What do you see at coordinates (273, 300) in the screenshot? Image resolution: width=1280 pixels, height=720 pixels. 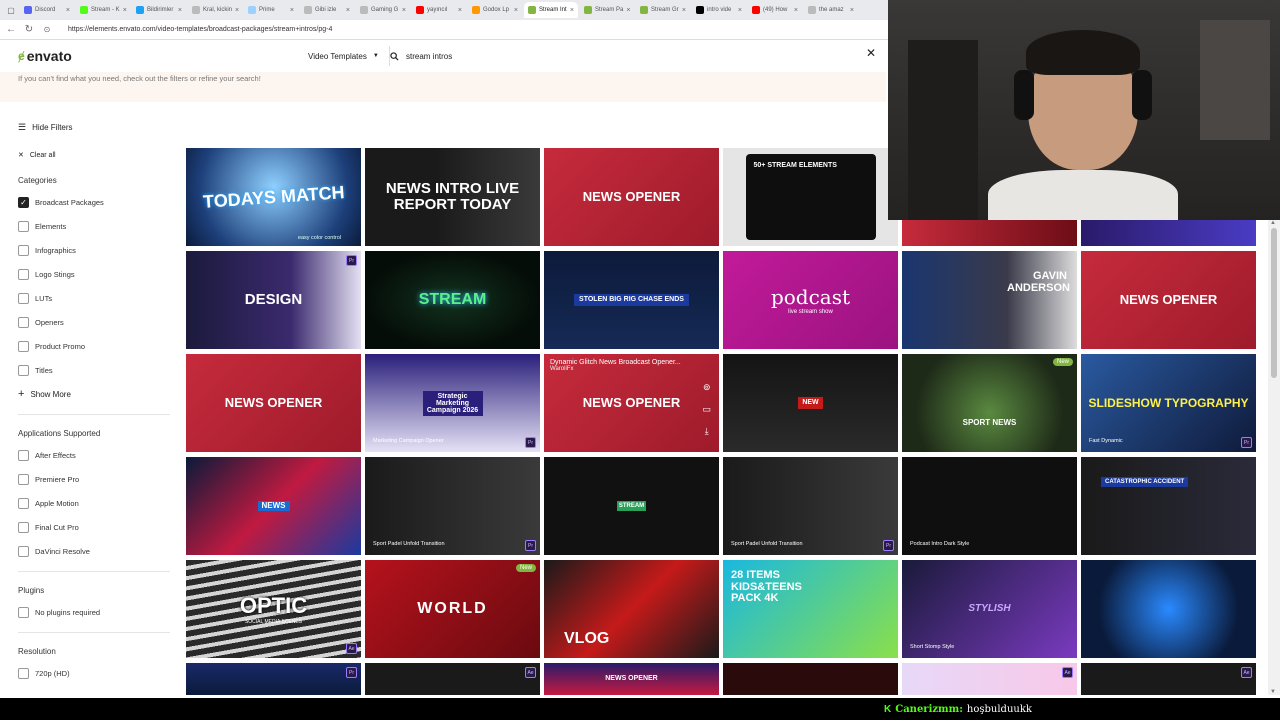 I see `result-tile: DESIGN Pr` at bounding box center [273, 300].